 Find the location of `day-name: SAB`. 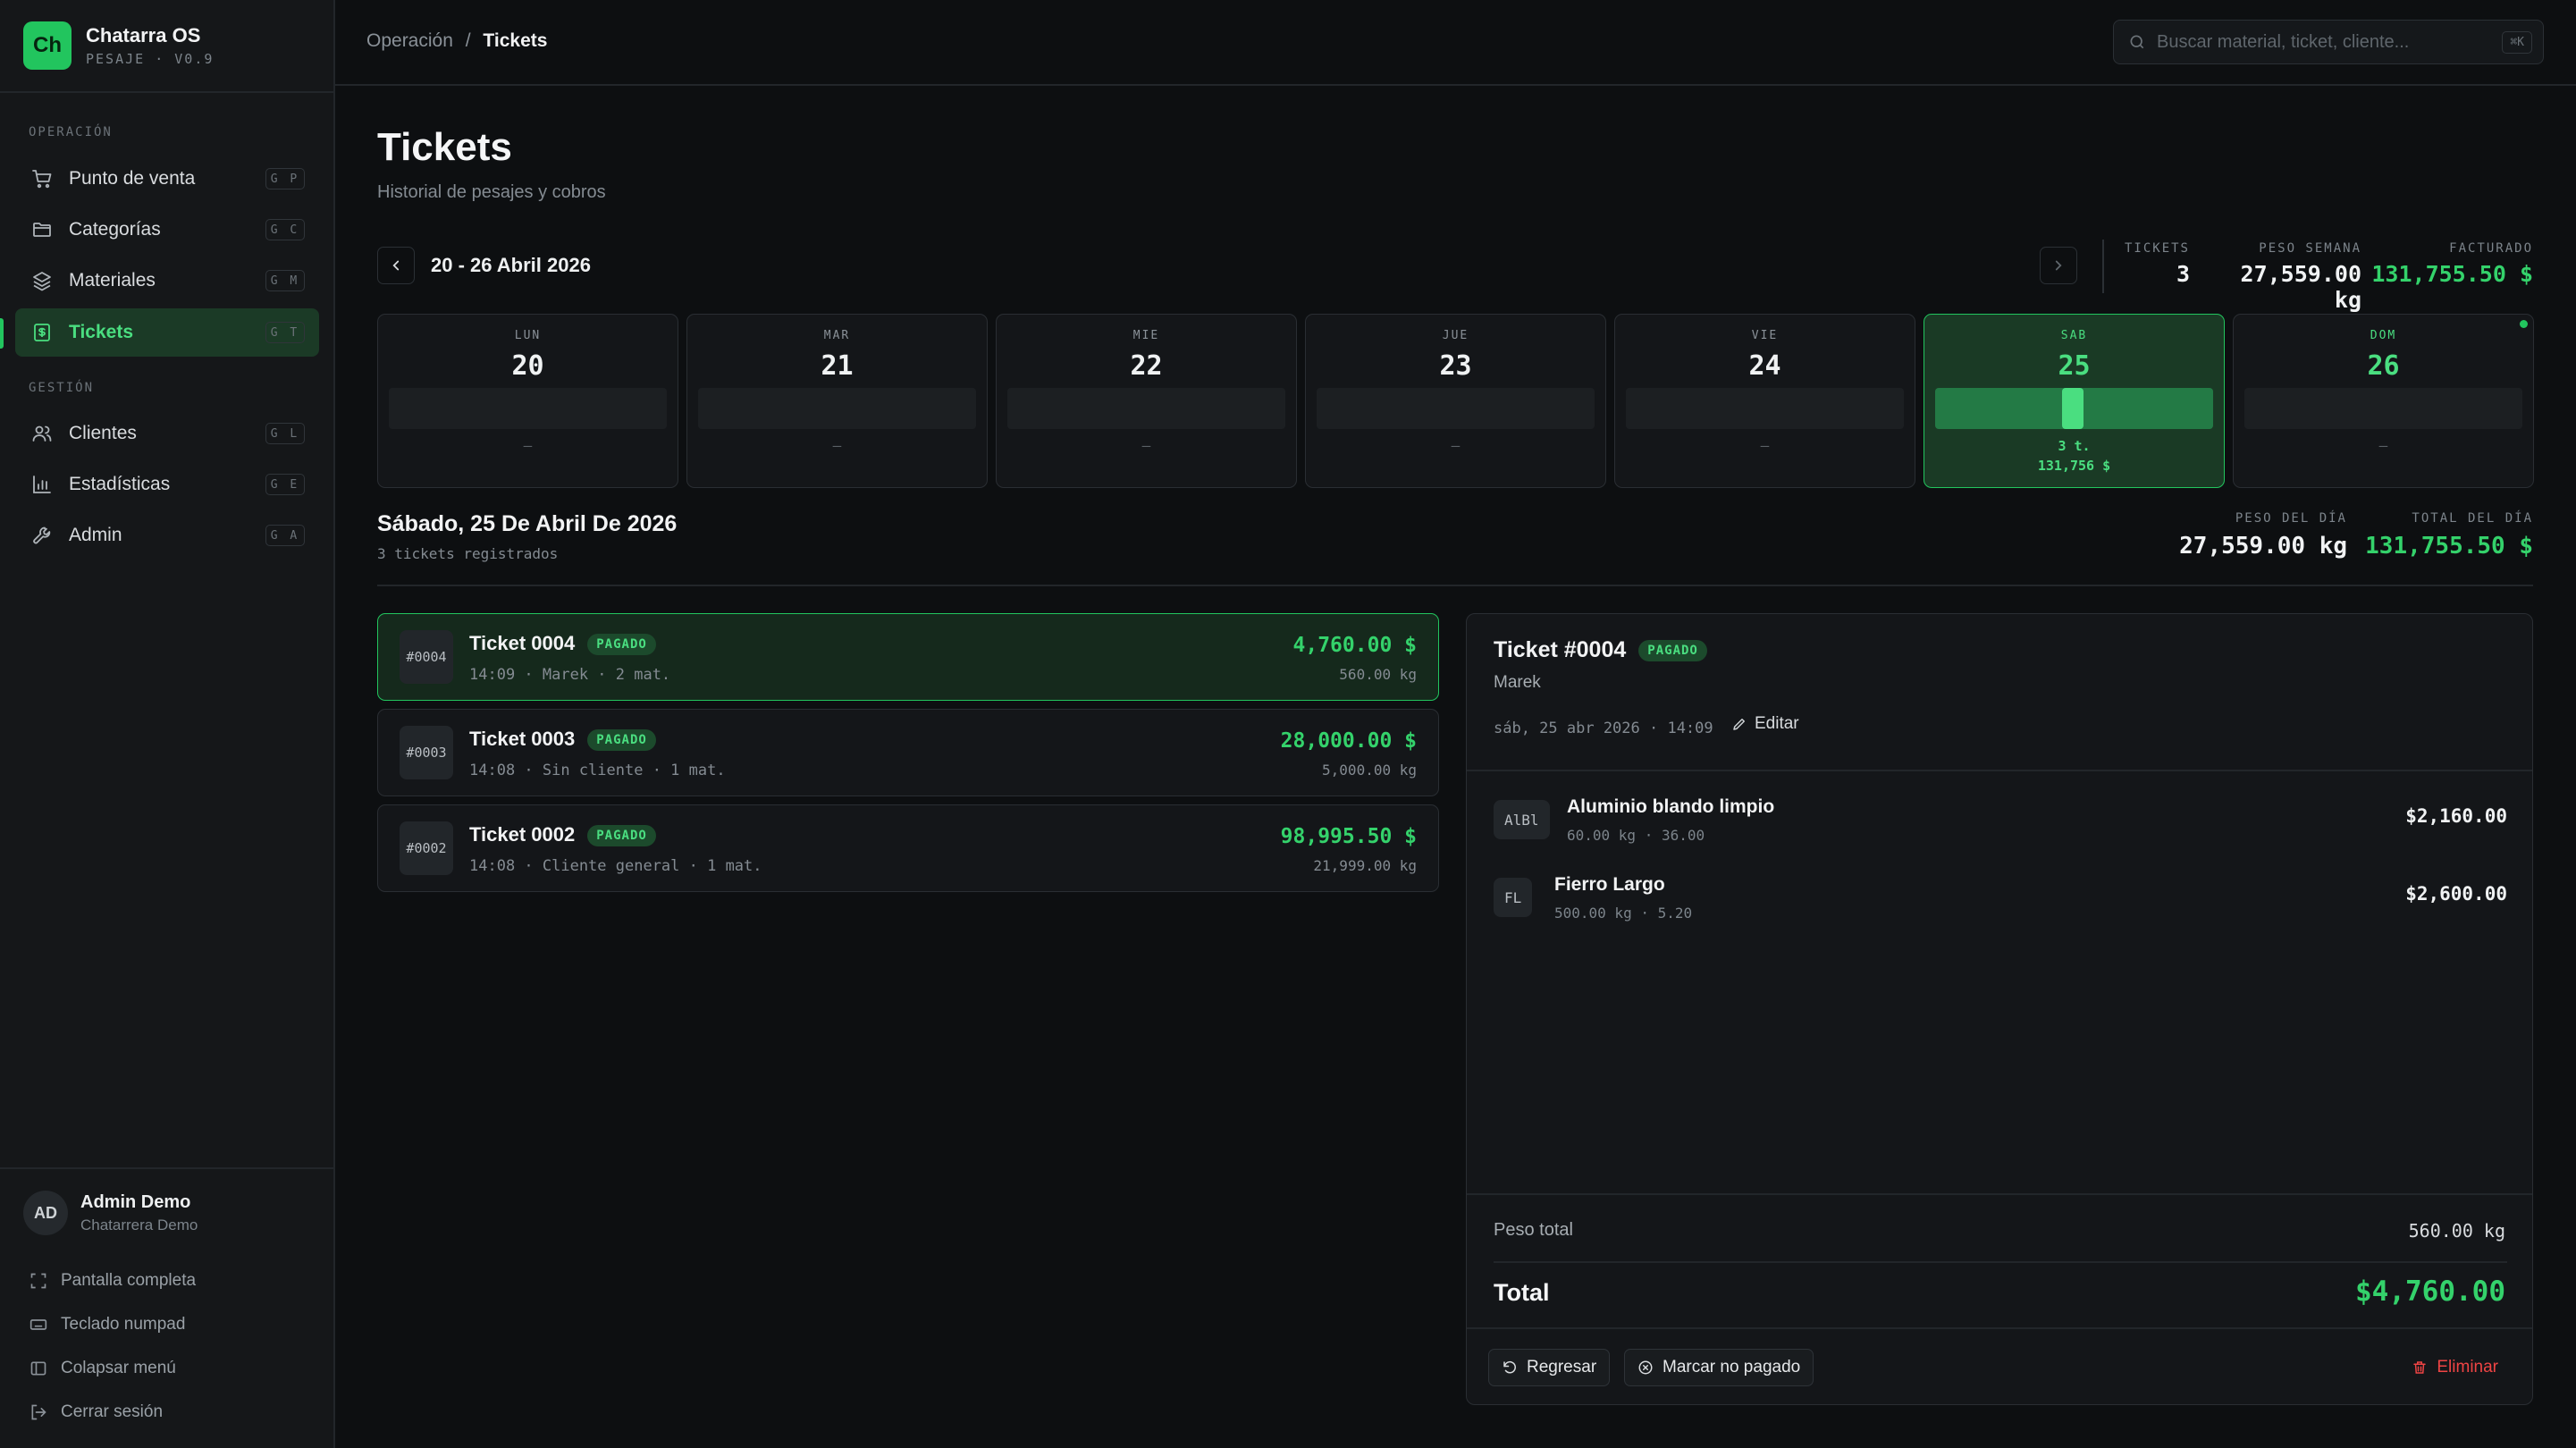

day-name: SAB is located at coordinates (2074, 335).